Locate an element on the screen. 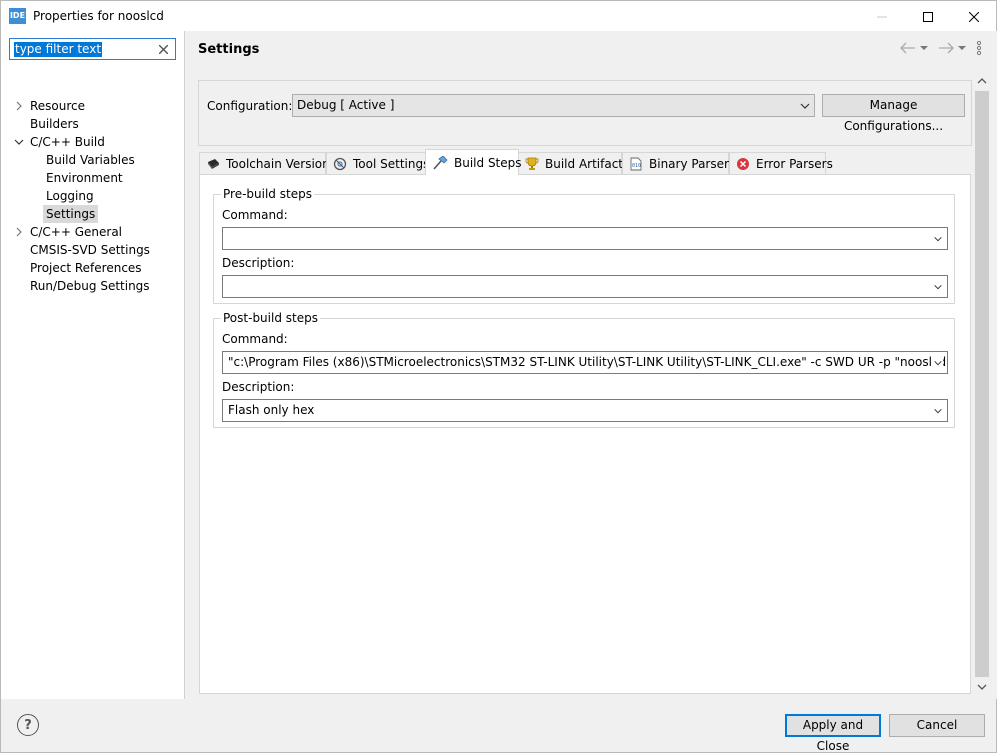 The height and width of the screenshot is (753, 997). maximize-icon is located at coordinates (928, 16).